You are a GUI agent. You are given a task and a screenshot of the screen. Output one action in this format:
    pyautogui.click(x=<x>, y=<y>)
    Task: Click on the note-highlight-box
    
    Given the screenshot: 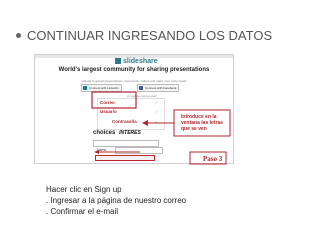 What is the action you would take?
    pyautogui.click(x=202, y=123)
    